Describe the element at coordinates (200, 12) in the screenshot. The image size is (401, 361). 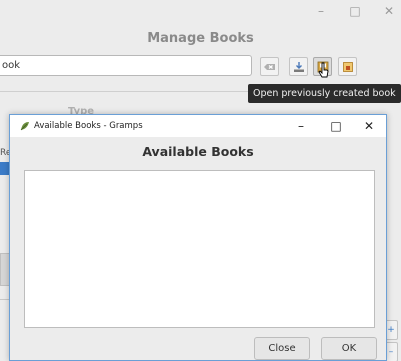
I see `parent-titlebar: – □ ✕` at that location.